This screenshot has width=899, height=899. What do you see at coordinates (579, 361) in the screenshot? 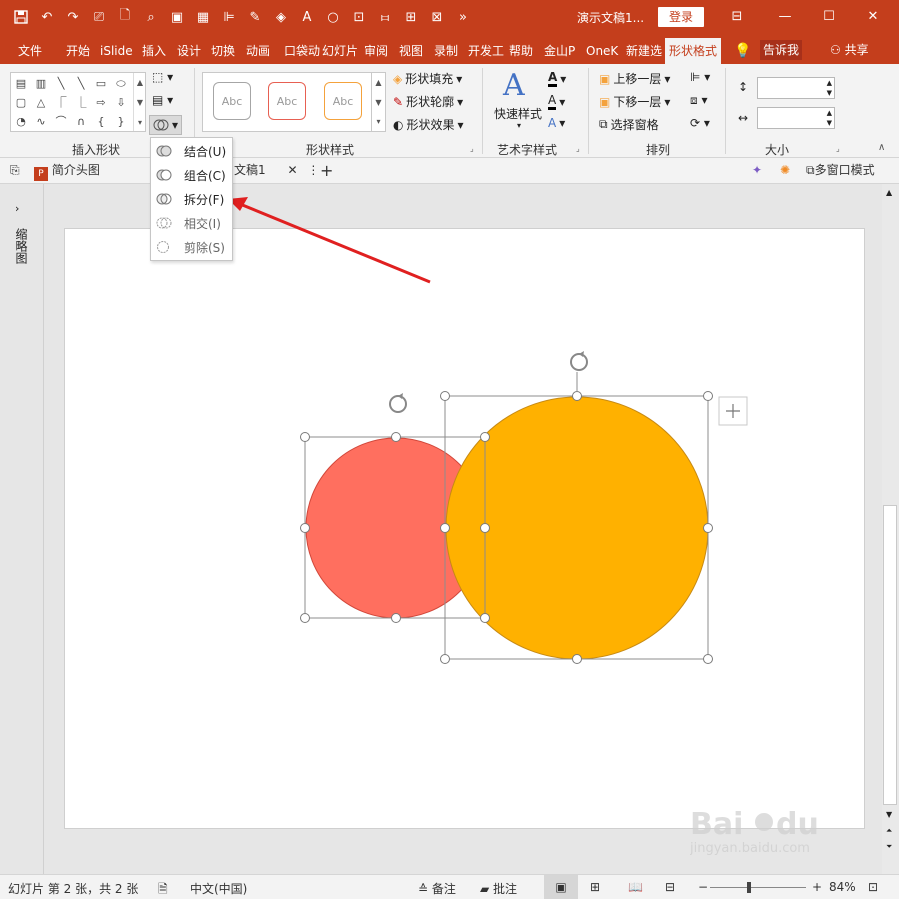
I see `rotate-handle-orange-icon` at bounding box center [579, 361].